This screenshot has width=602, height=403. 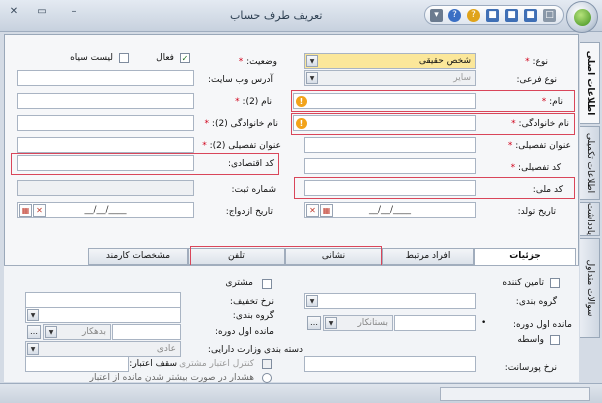 What do you see at coordinates (251, 302) in the screenshot?
I see `discount-label: نرخ تخفیف:` at bounding box center [251, 302].